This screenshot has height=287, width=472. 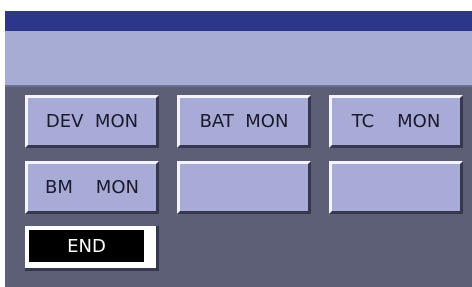 What do you see at coordinates (244, 121) in the screenshot?
I see `bat-mon-button: BAT MON` at bounding box center [244, 121].